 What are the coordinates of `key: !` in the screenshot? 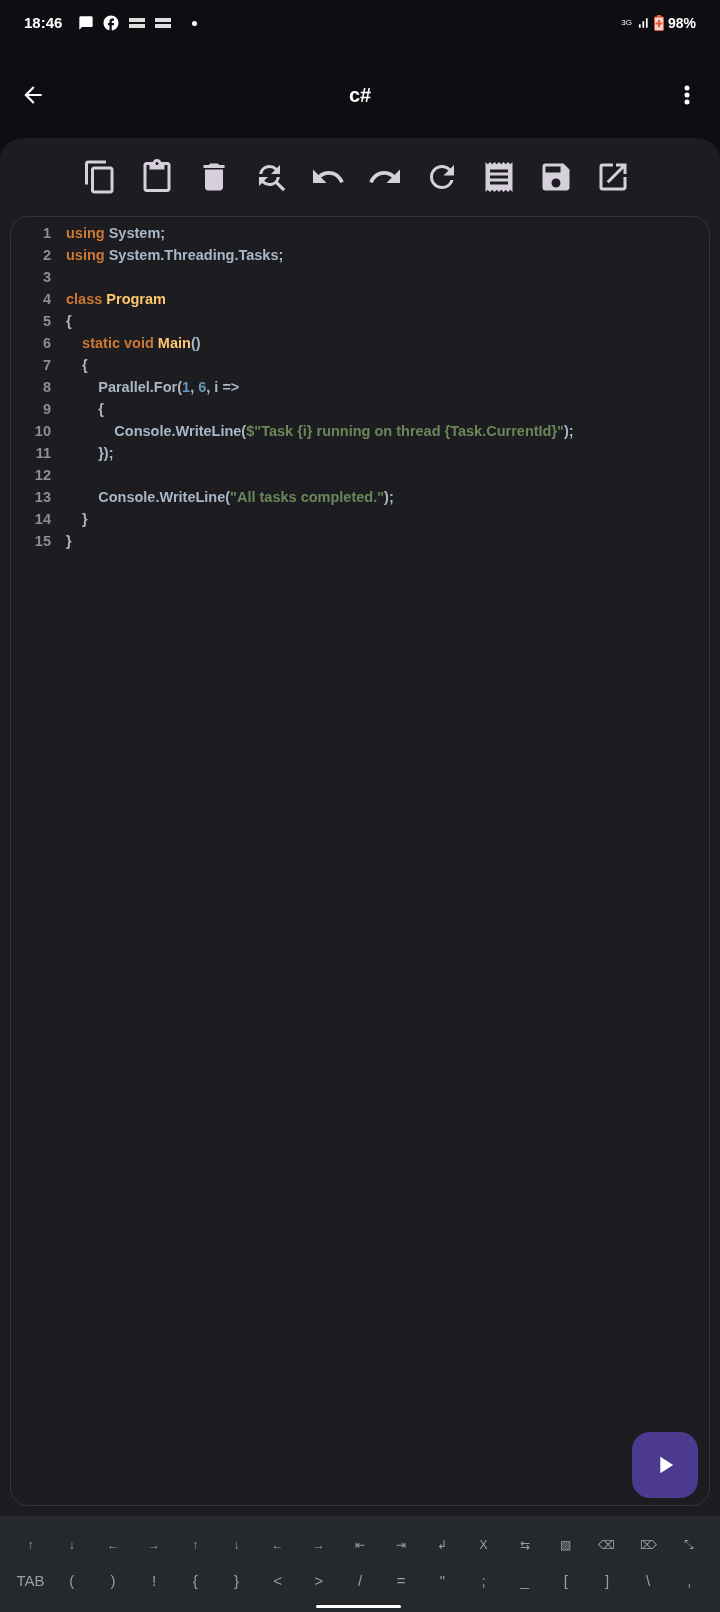 It's located at (154, 1581).